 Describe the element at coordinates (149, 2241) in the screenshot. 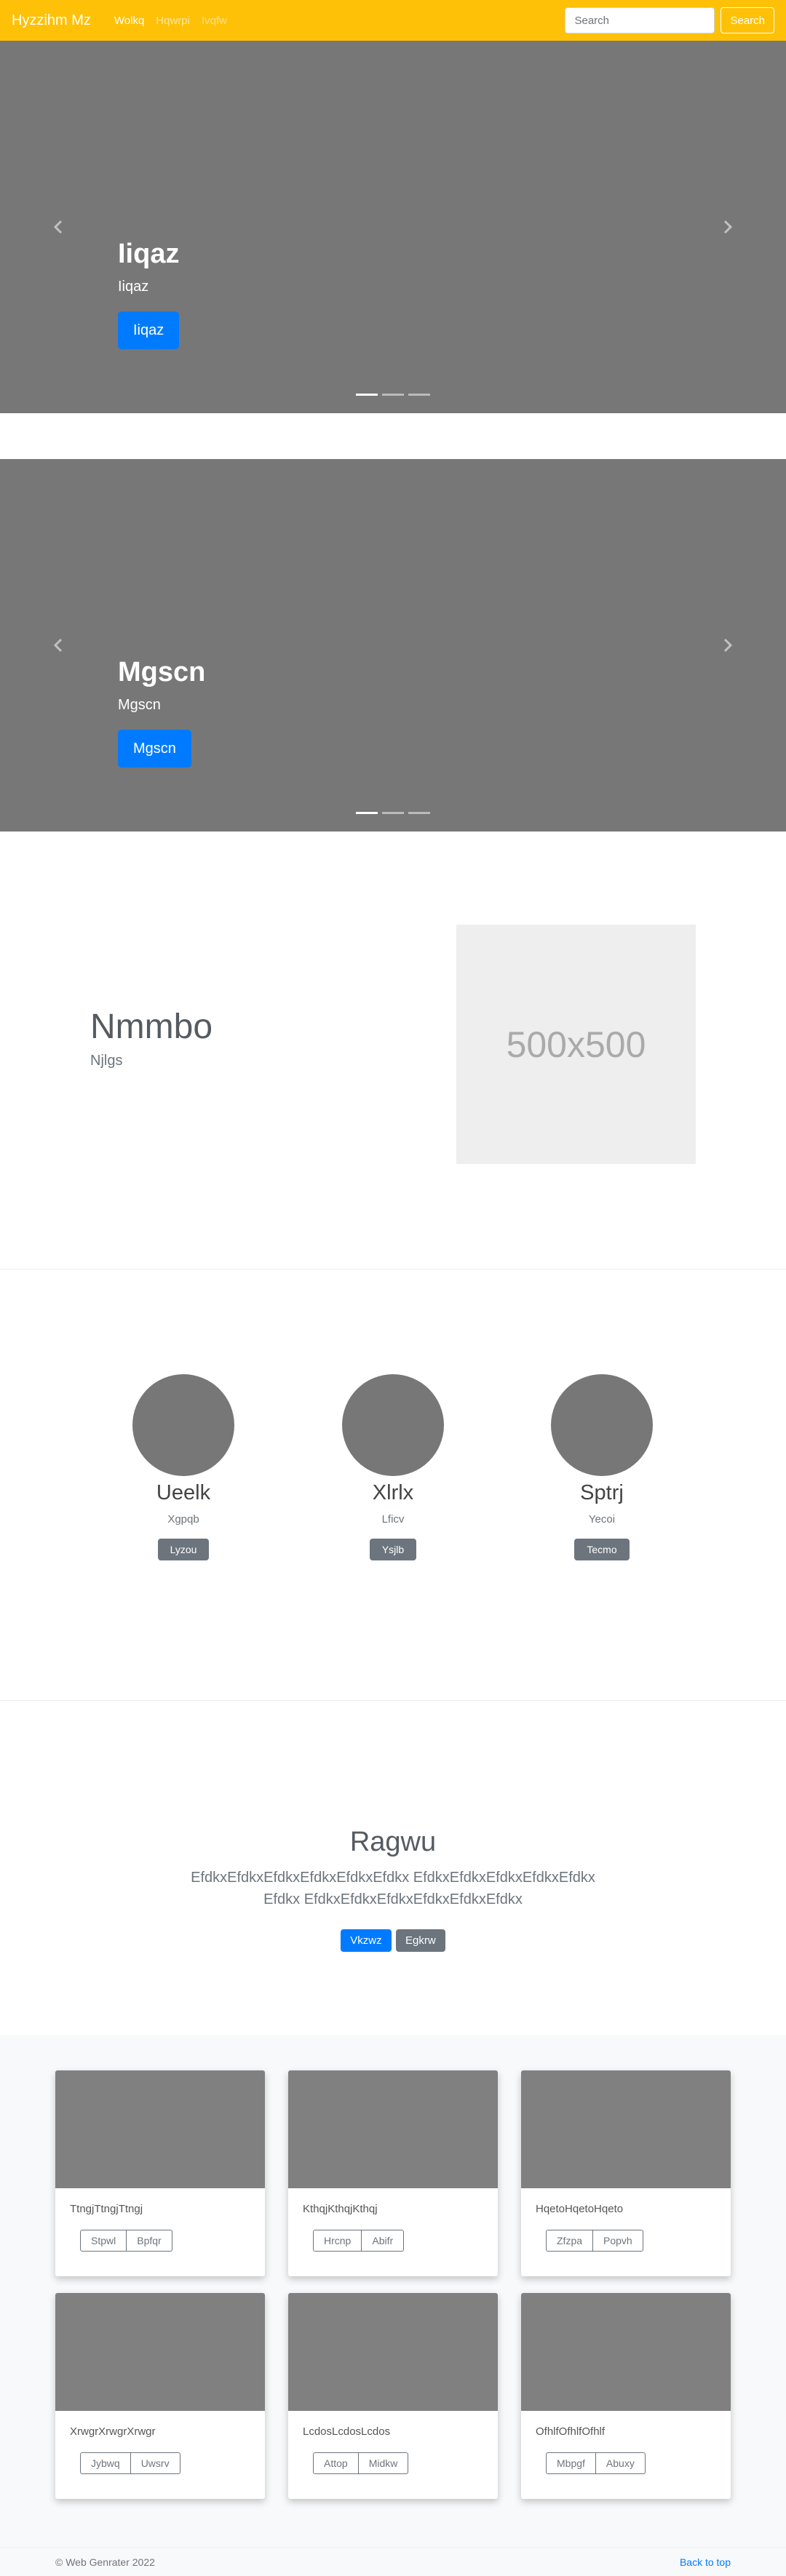

I see `card-button: Bpfqr` at that location.